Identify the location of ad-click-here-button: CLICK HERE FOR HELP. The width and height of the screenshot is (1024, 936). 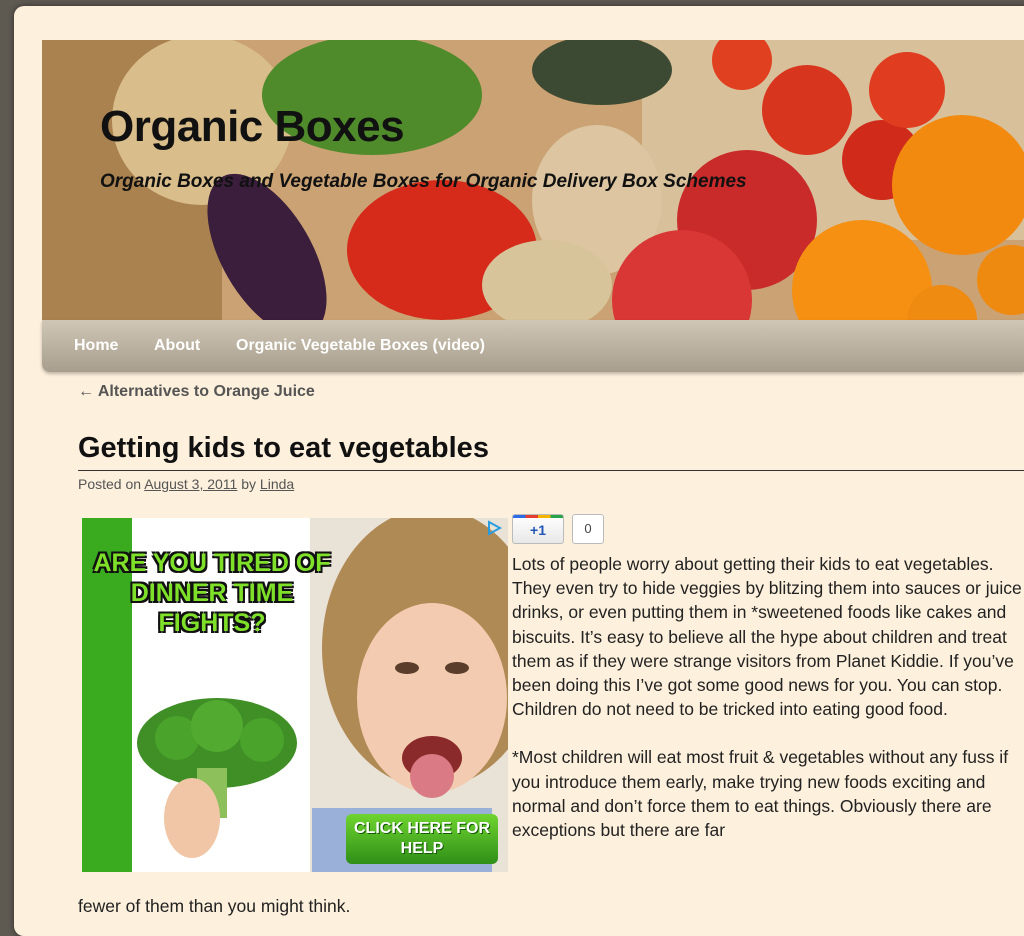
(422, 839).